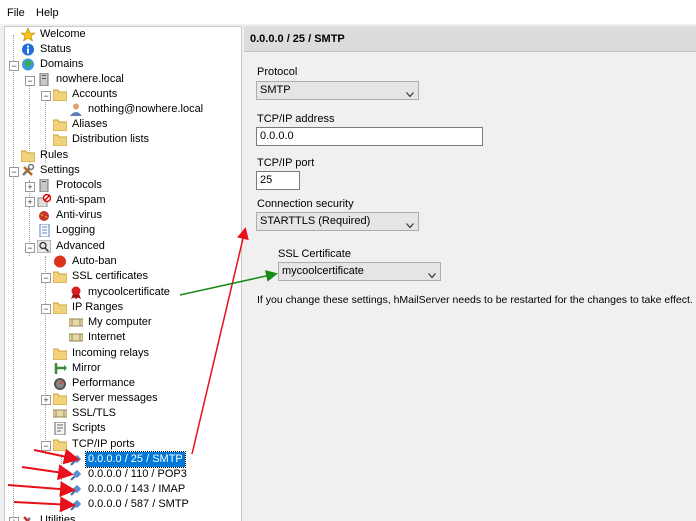 Image resolution: width=696 pixels, height=521 pixels. Describe the element at coordinates (277, 72) in the screenshot. I see `protocol-label: Protocol` at that location.